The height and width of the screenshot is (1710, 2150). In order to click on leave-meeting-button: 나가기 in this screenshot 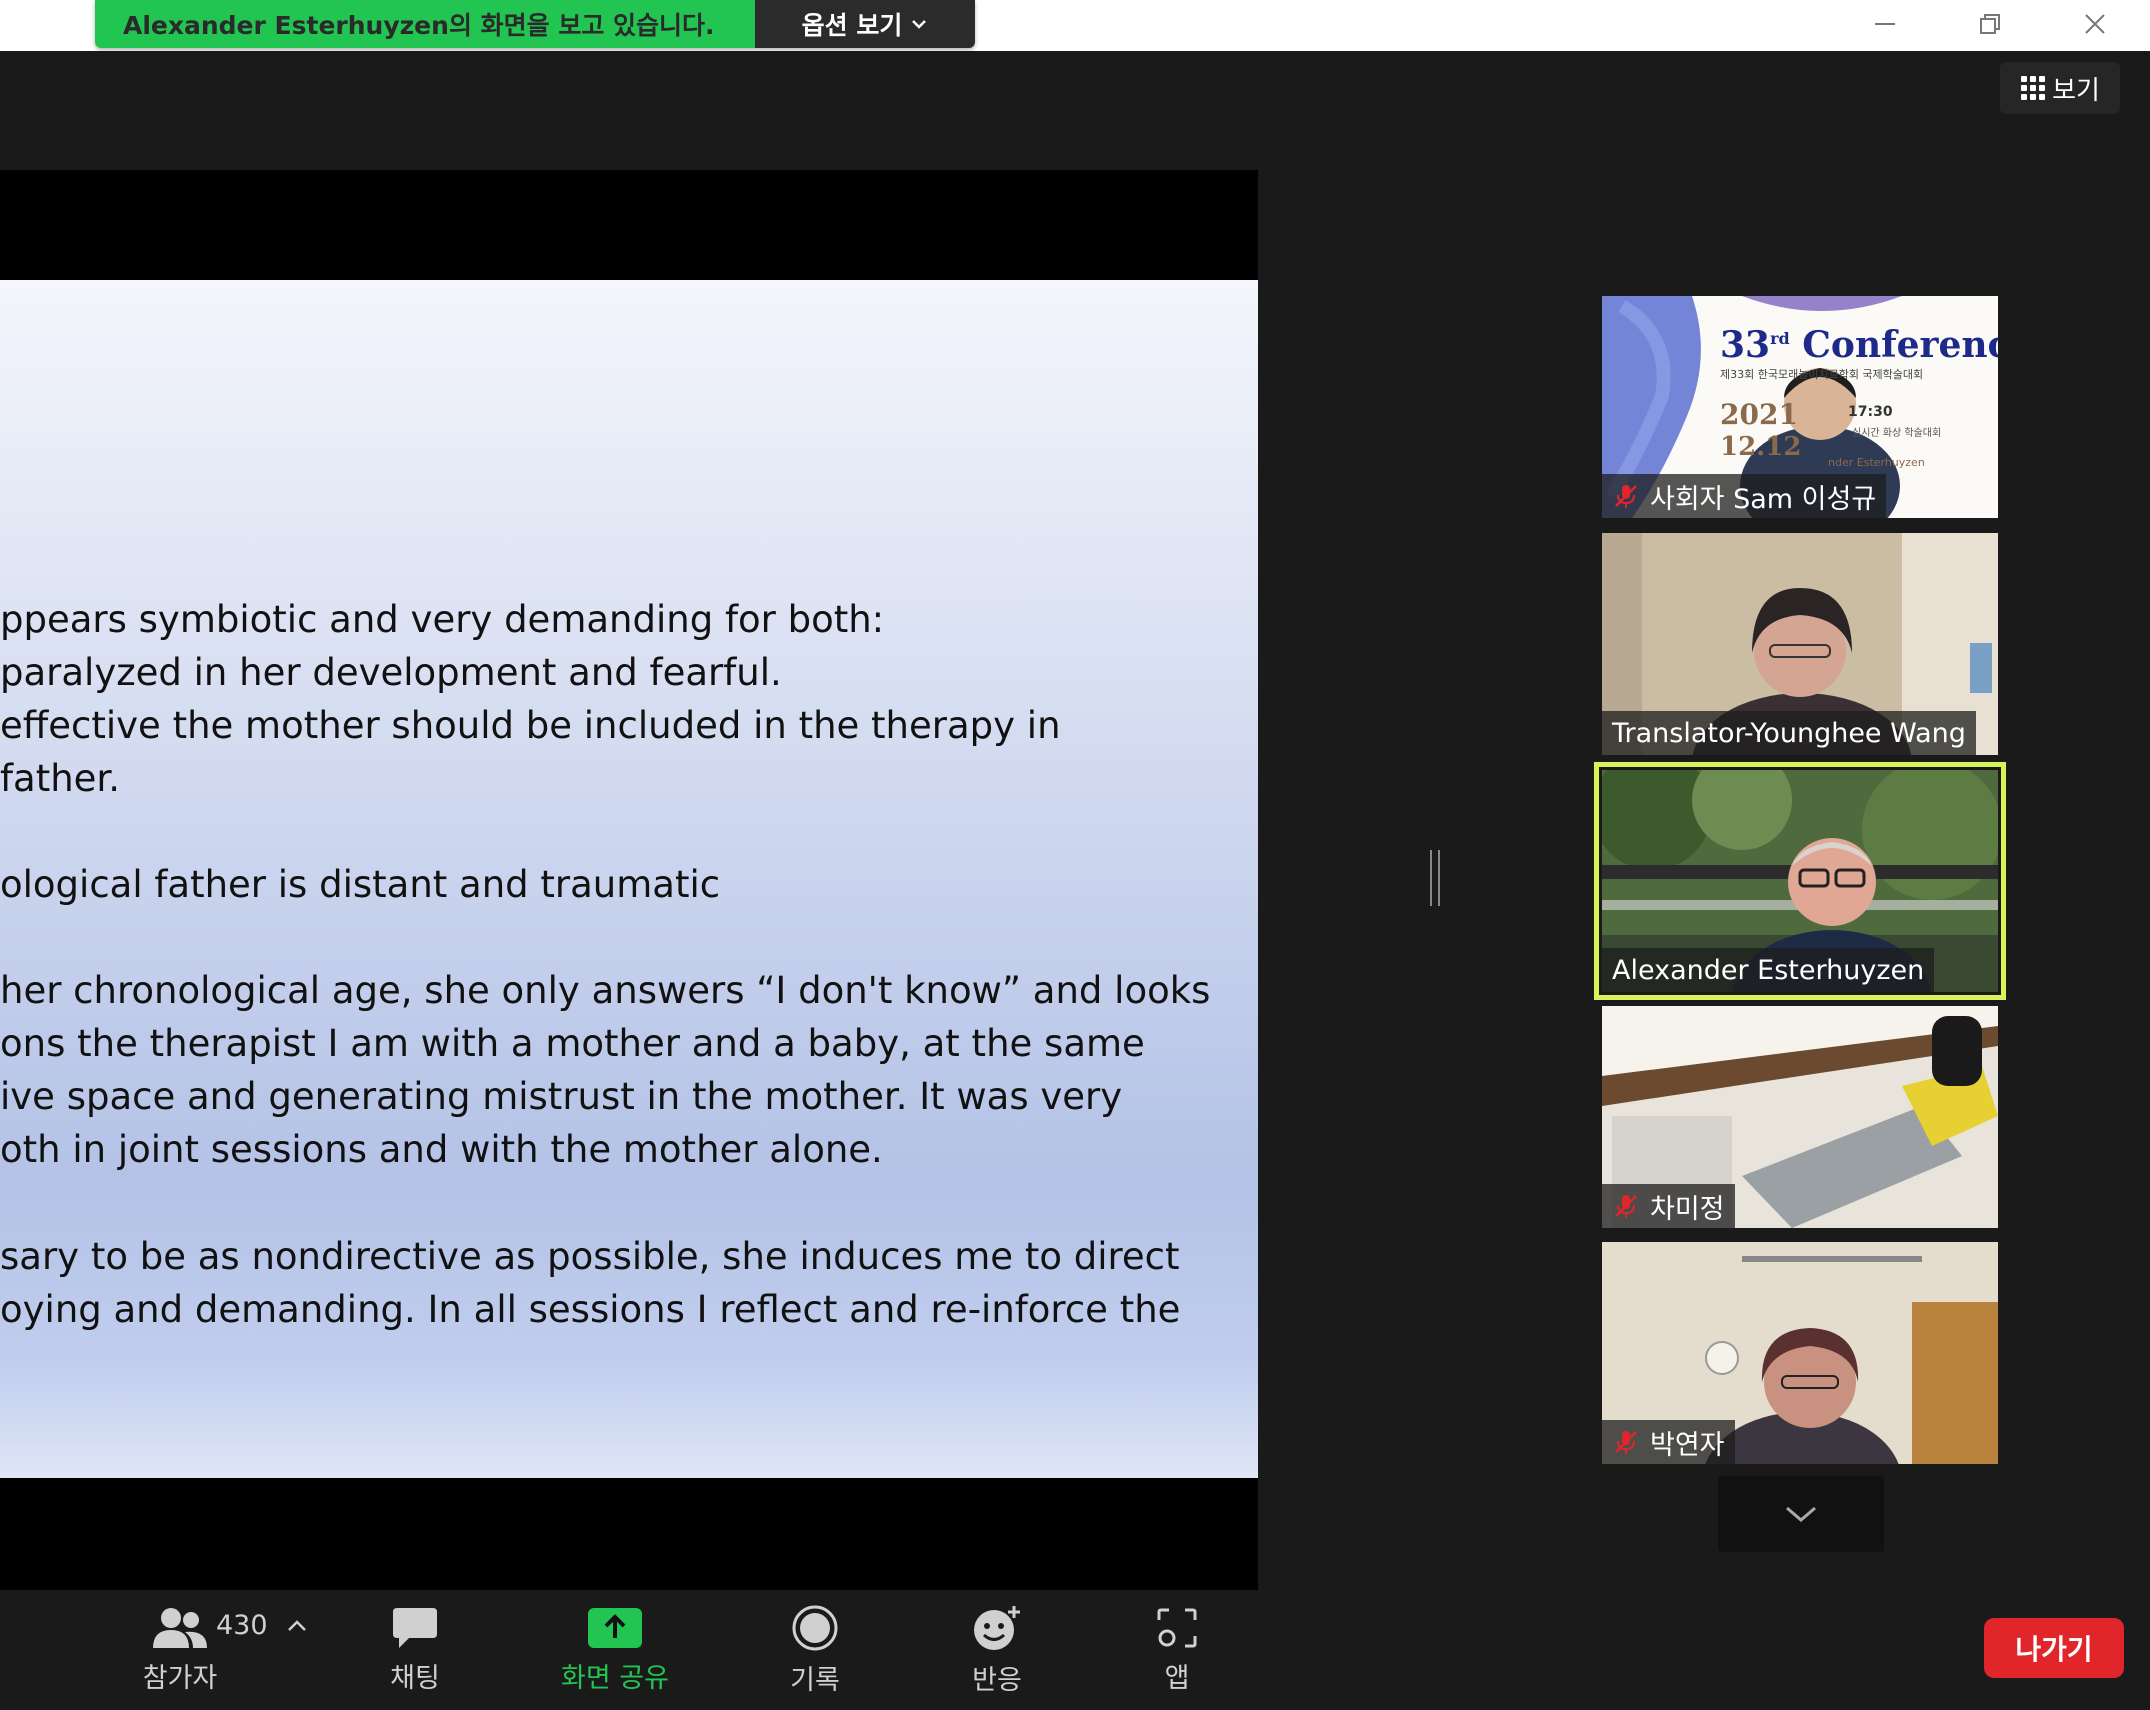, I will do `click(2054, 1648)`.